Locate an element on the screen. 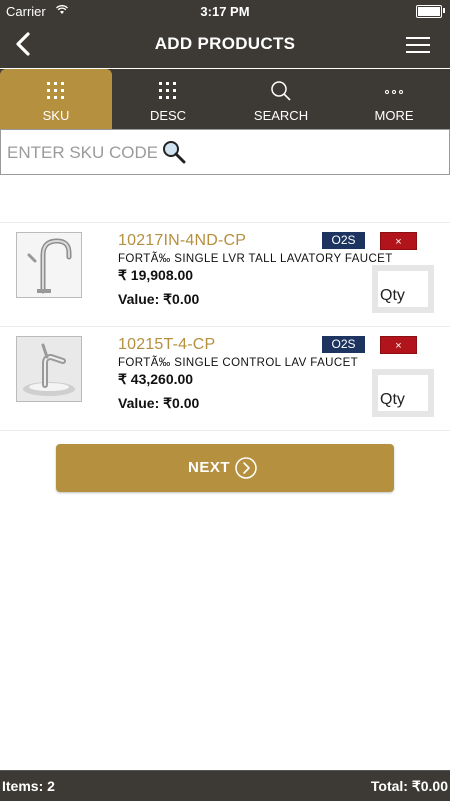  product-price: ₹ 19,908.00 is located at coordinates (156, 275).